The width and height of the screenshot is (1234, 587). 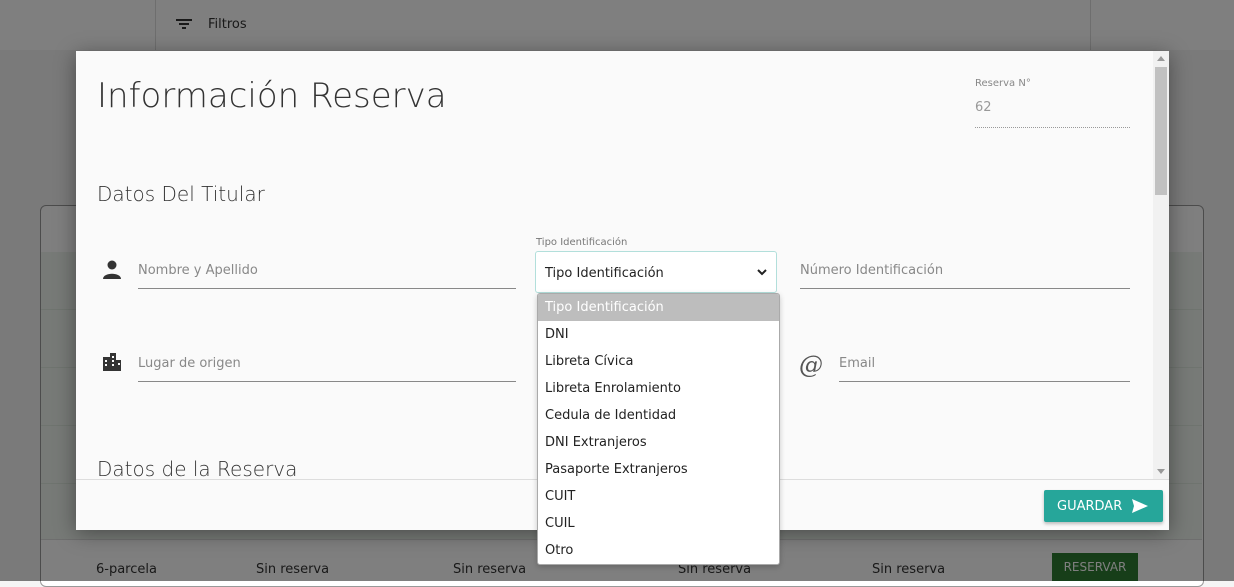 What do you see at coordinates (762, 272) in the screenshot?
I see `chevron-down-icon` at bounding box center [762, 272].